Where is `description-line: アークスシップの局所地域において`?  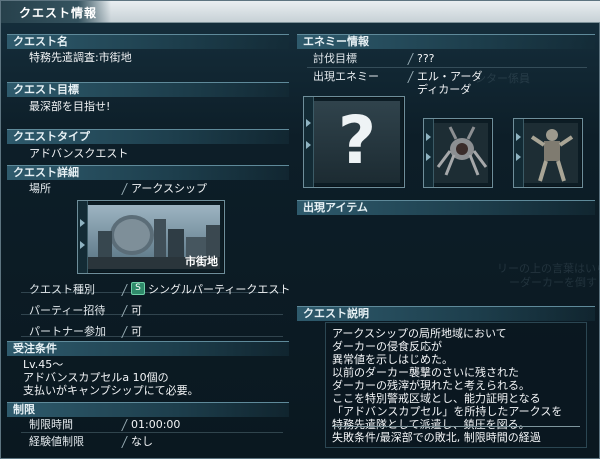
description-line: アークスシップの局所地域において is located at coordinates (419, 333).